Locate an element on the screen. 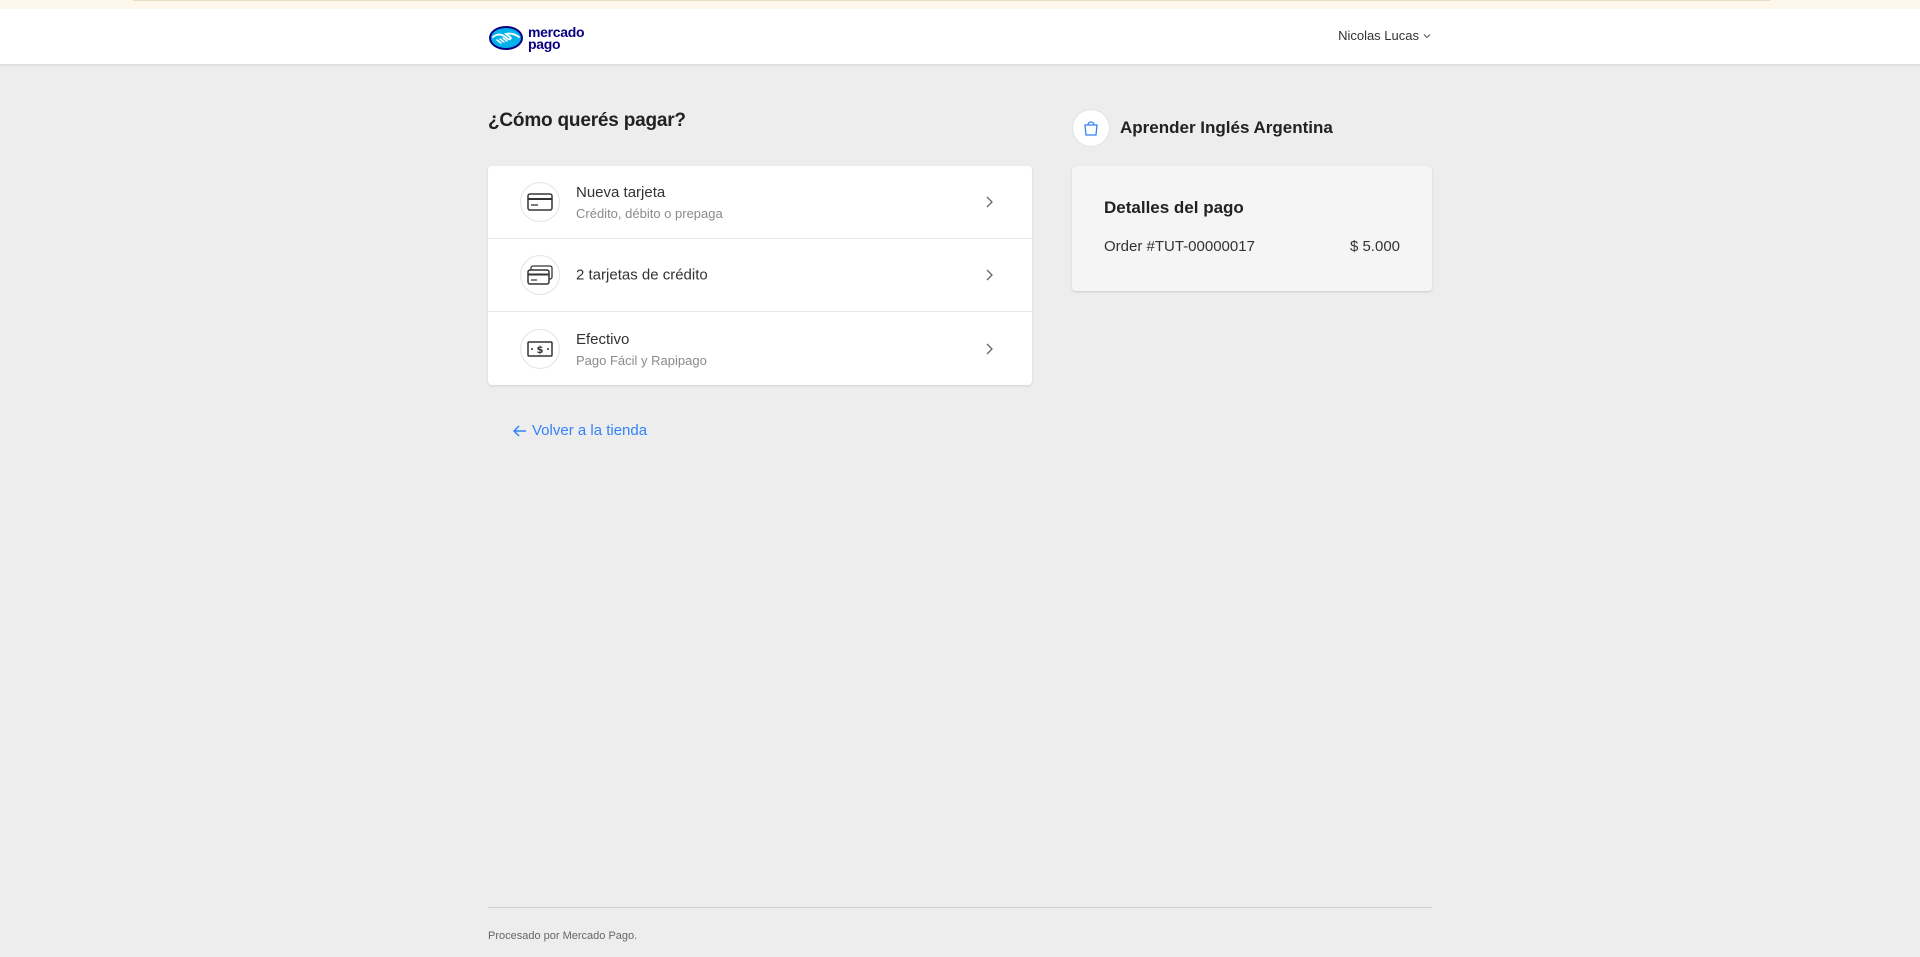 Image resolution: width=1920 pixels, height=957 pixels. credit-card-icon is located at coordinates (540, 202).